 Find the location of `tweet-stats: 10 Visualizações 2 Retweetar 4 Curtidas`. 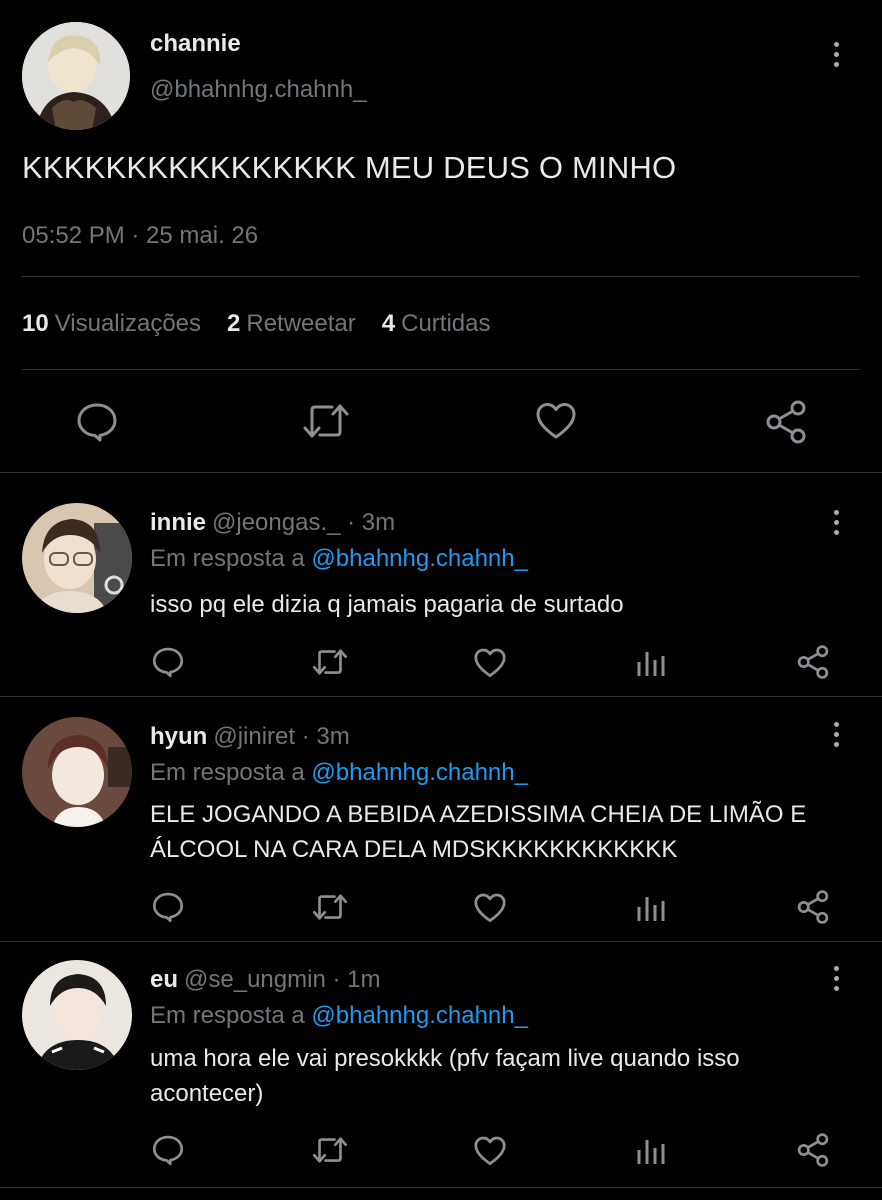

tweet-stats: 10 Visualizações 2 Retweetar 4 Curtidas is located at coordinates (269, 324).